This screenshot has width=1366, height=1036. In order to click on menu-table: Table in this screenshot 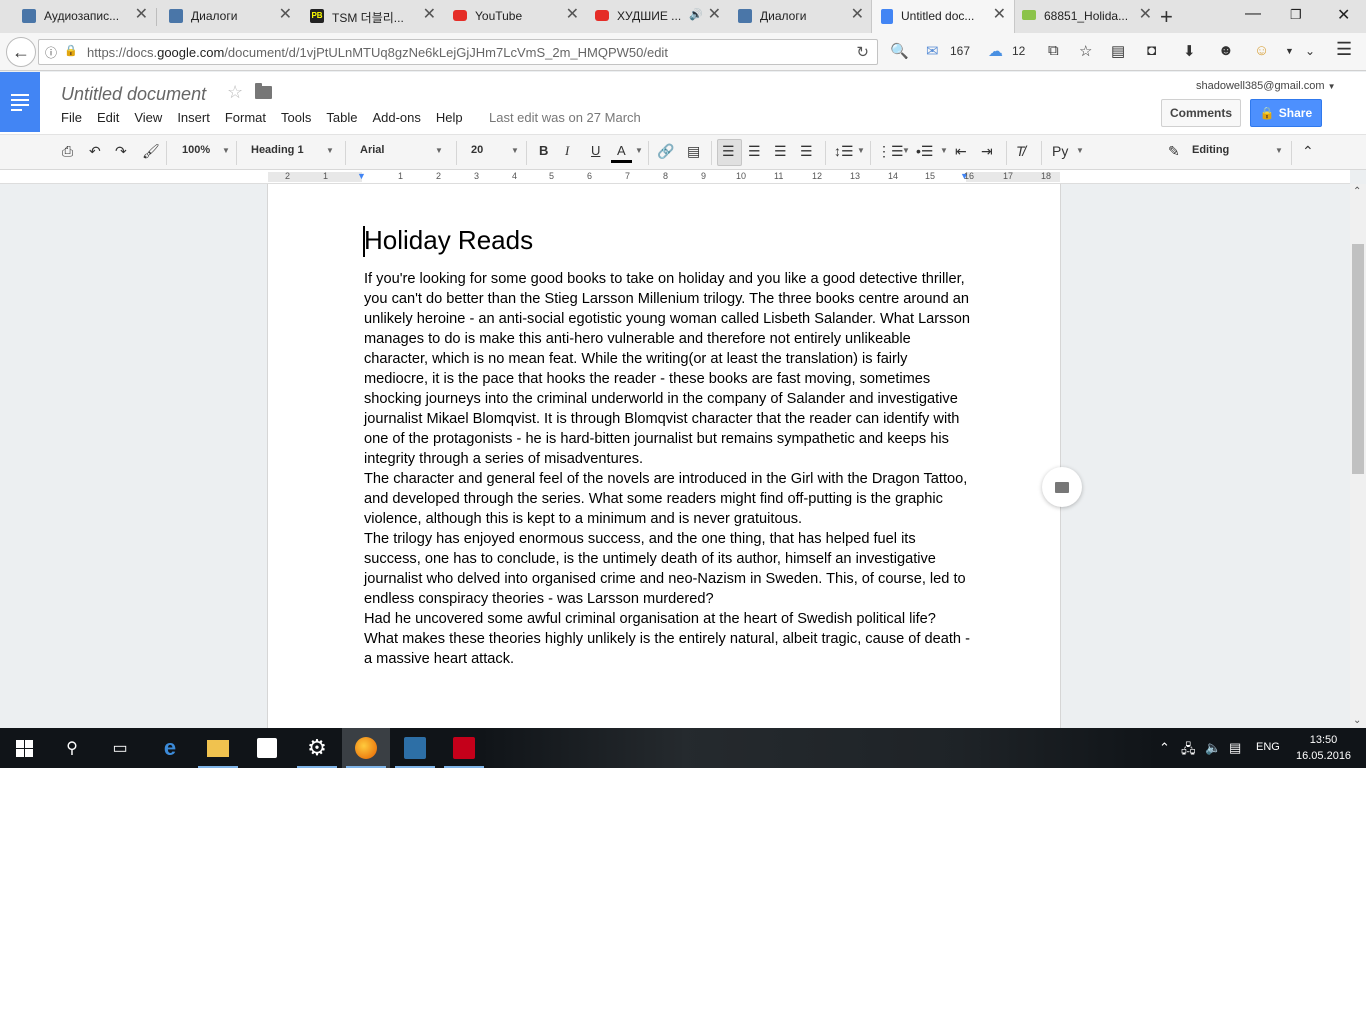, I will do `click(341, 117)`.